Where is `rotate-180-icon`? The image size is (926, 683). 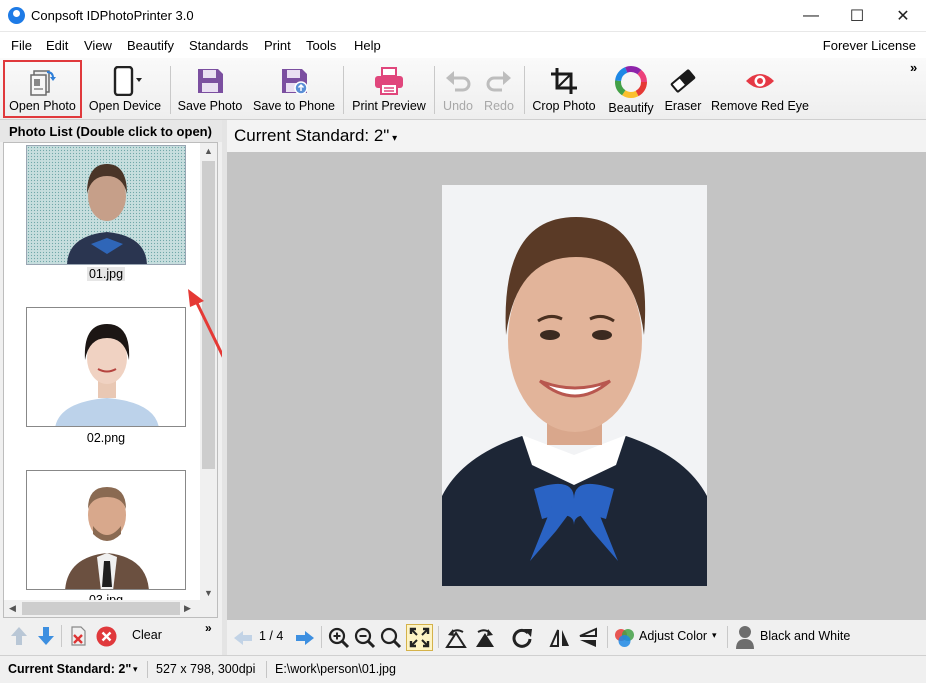 rotate-180-icon is located at coordinates (522, 638).